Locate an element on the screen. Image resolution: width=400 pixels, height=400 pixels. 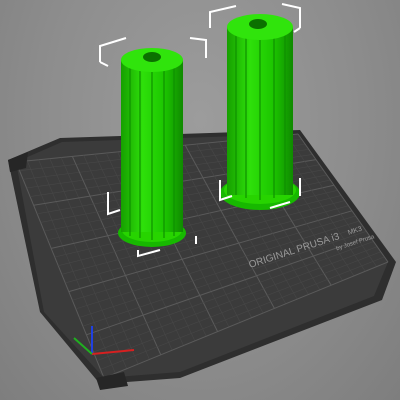
cylinder-part-left is located at coordinates (152, 147).